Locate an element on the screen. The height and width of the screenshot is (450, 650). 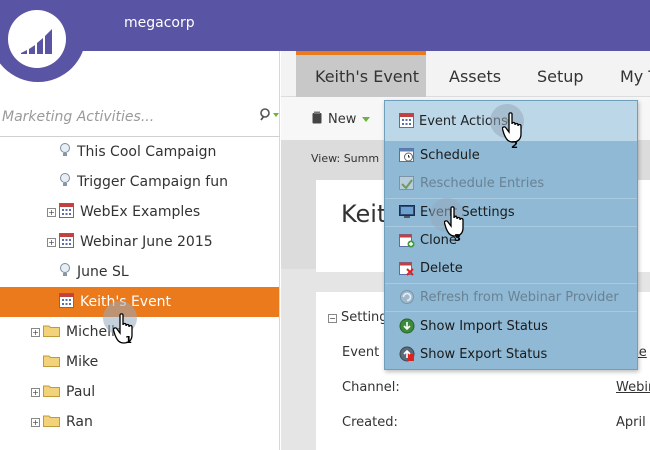
tab-keiths-event: Keith's Event is located at coordinates (361, 74).